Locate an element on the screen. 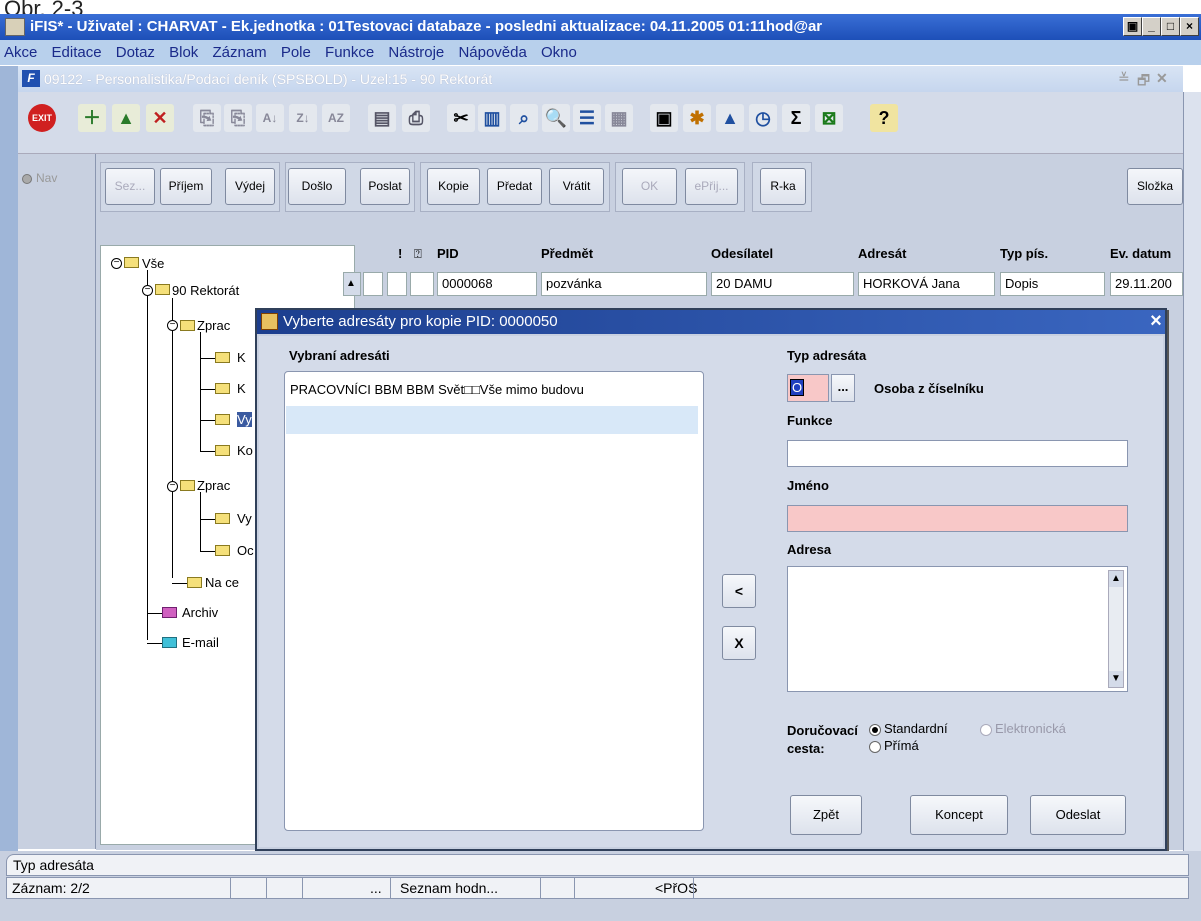 The width and height of the screenshot is (1201, 921). col-header-ev-datum: Ev. datum is located at coordinates (1146, 253).